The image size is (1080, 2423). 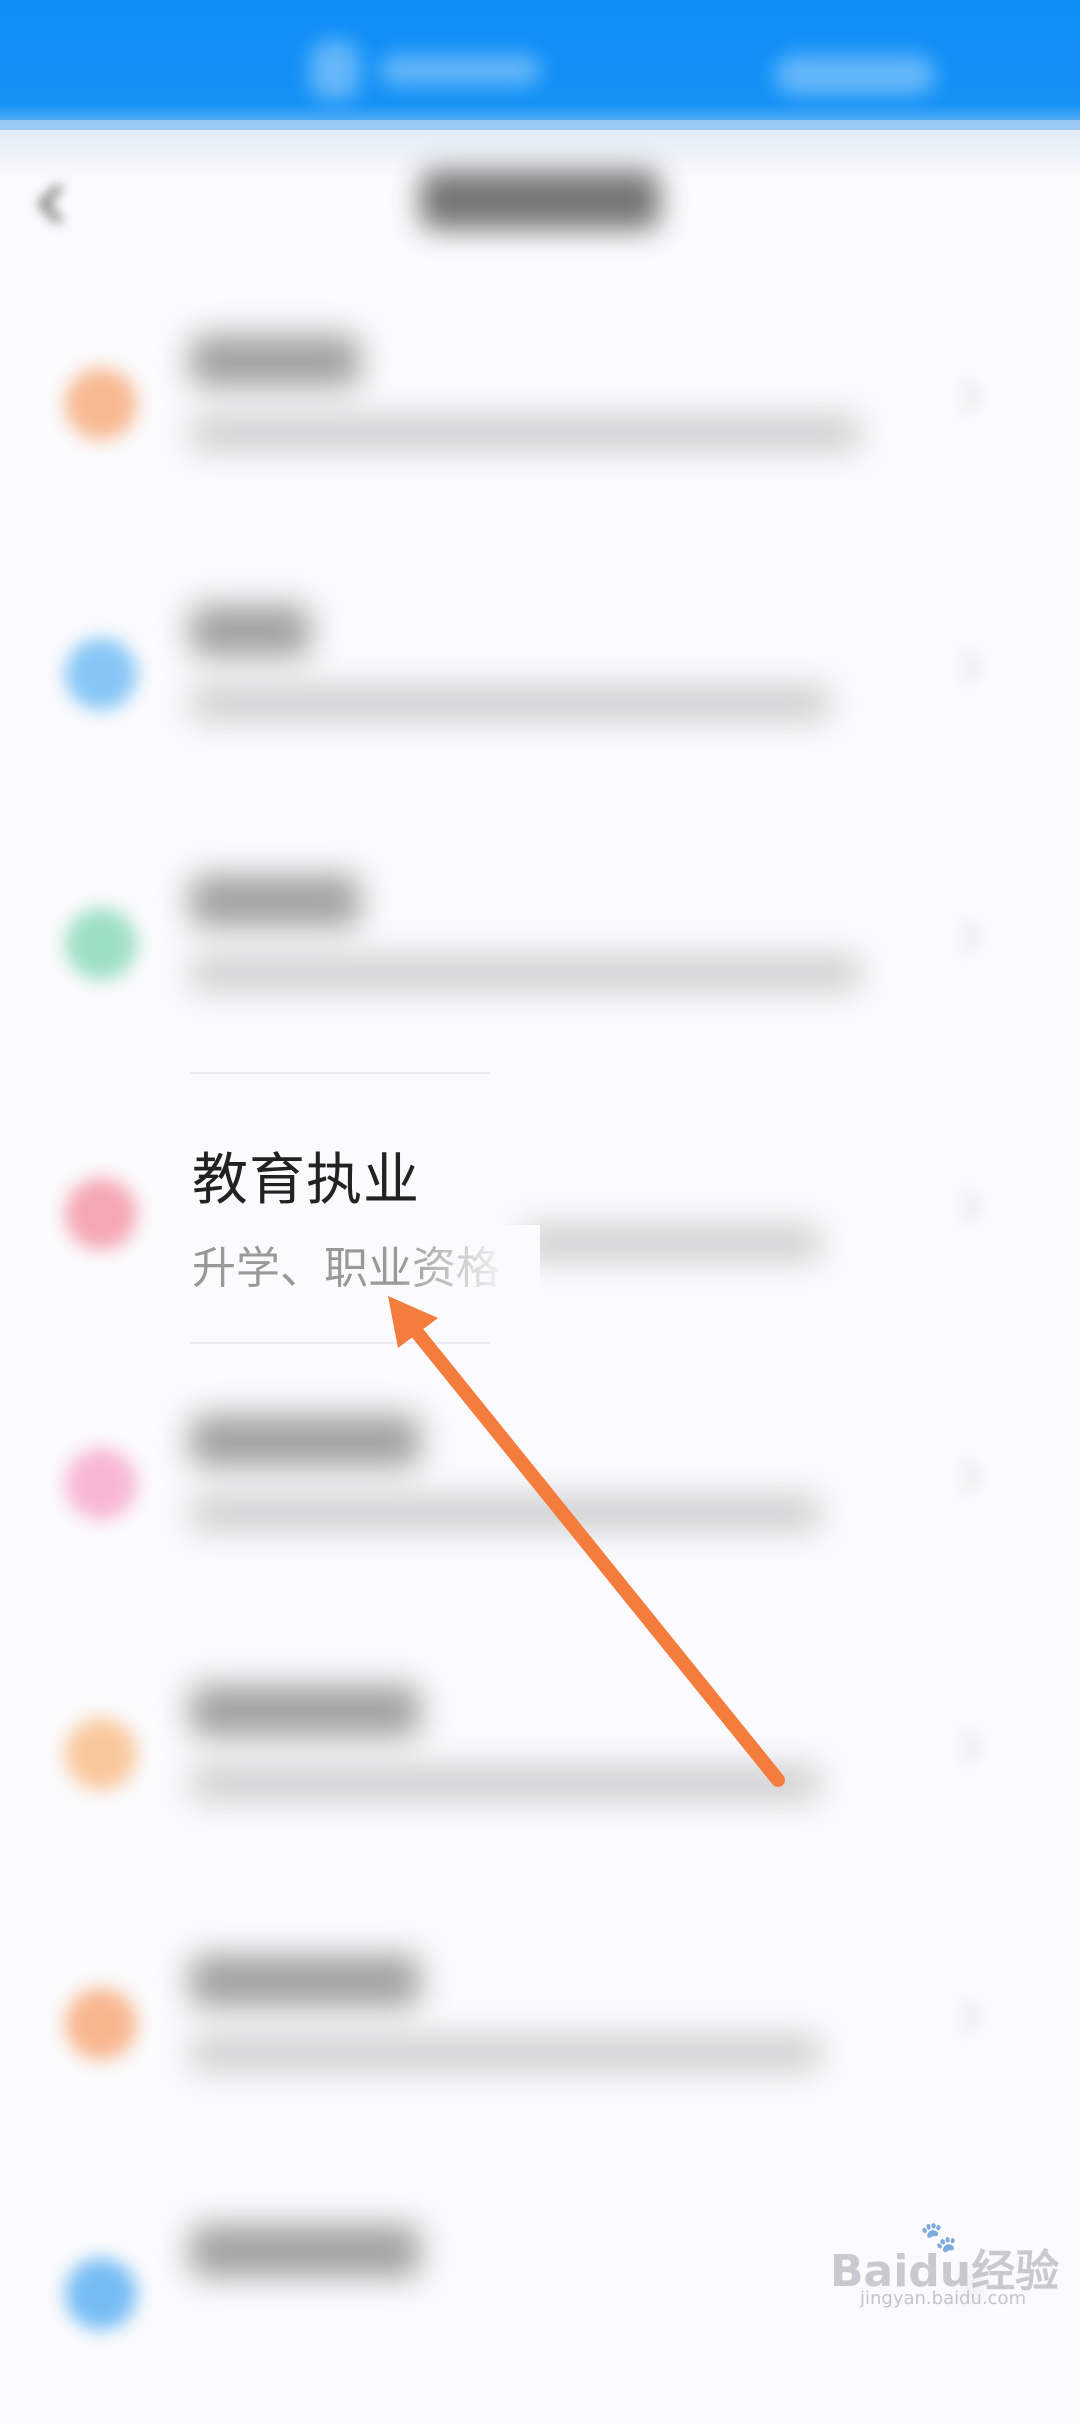 I want to click on top-status-bar, so click(x=540, y=65).